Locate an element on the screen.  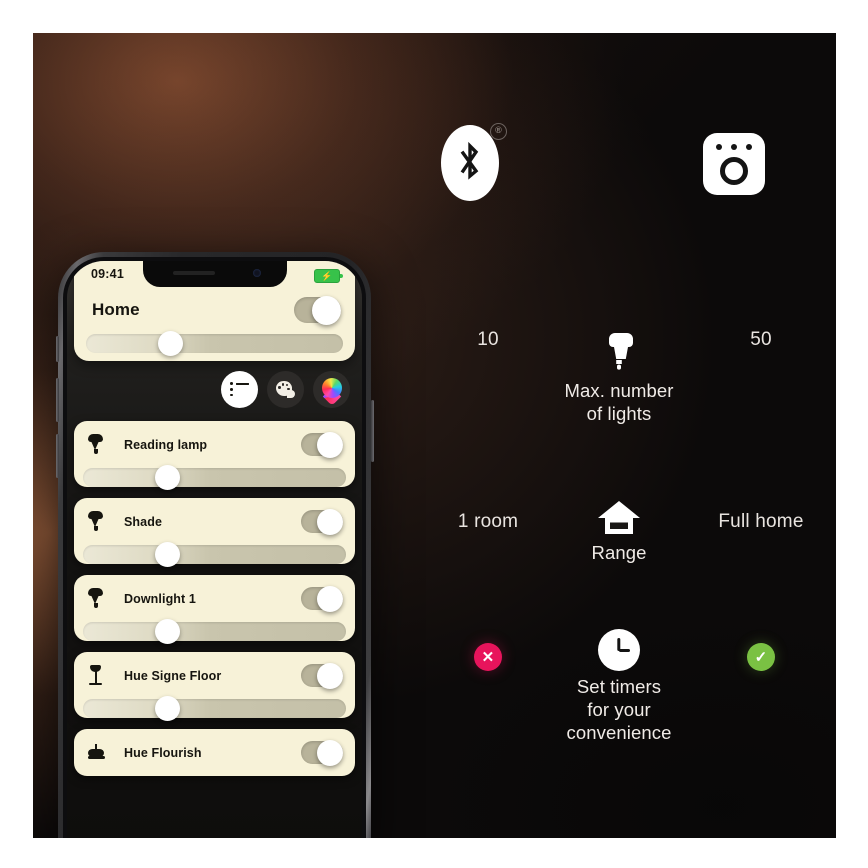
comparison-center: Set timers for your convenience is located at coordinates (619, 684).